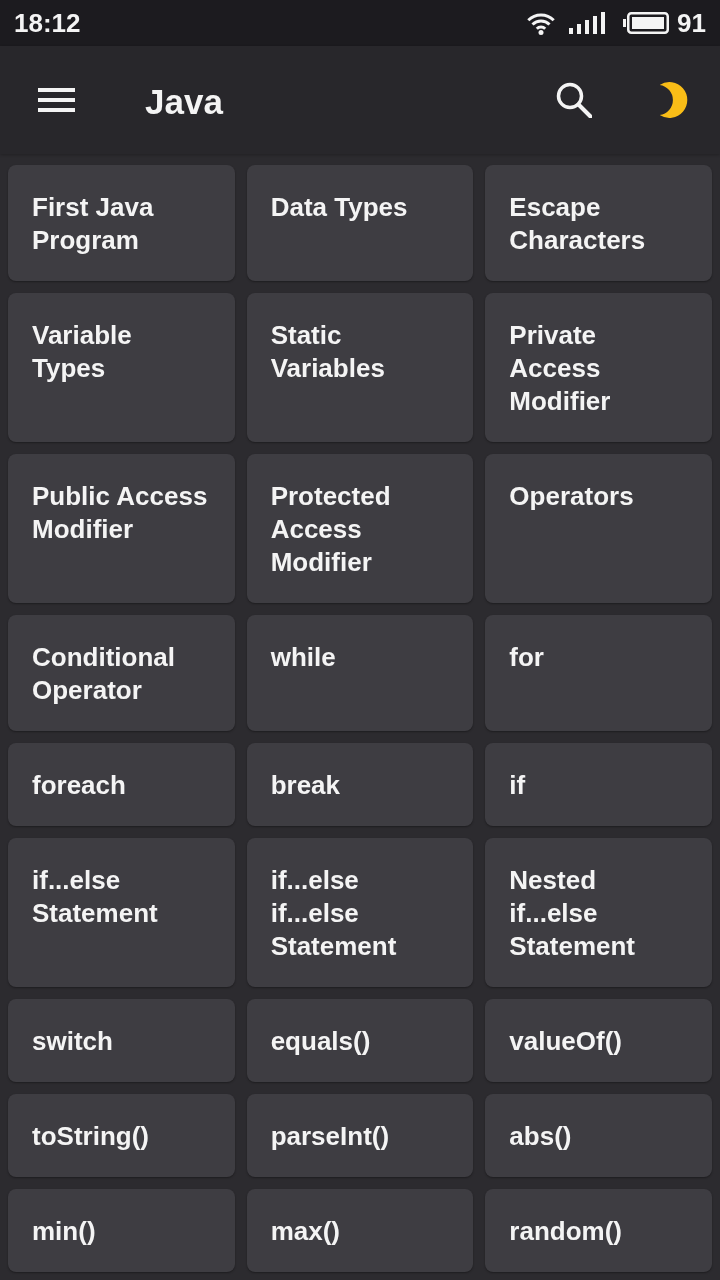  Describe the element at coordinates (588, 23) in the screenshot. I see `signal-icon` at that location.